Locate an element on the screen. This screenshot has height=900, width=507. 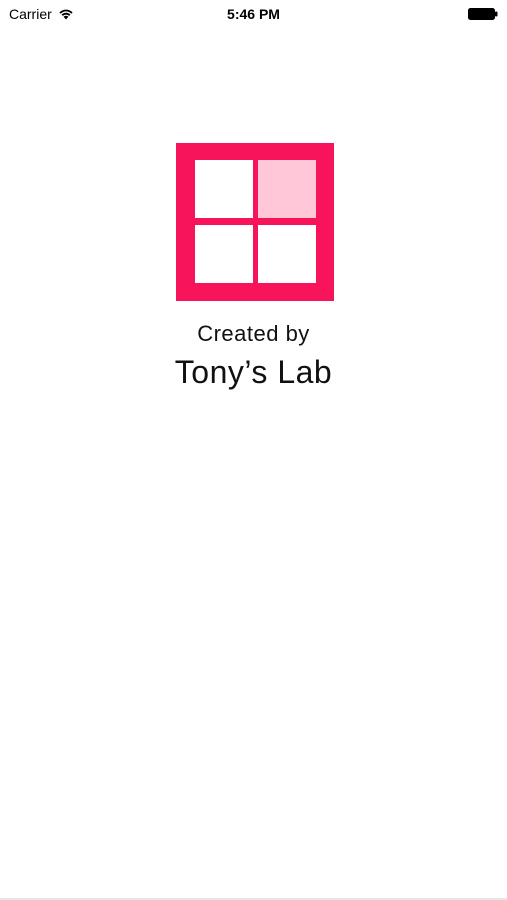
battery-icon is located at coordinates (483, 14).